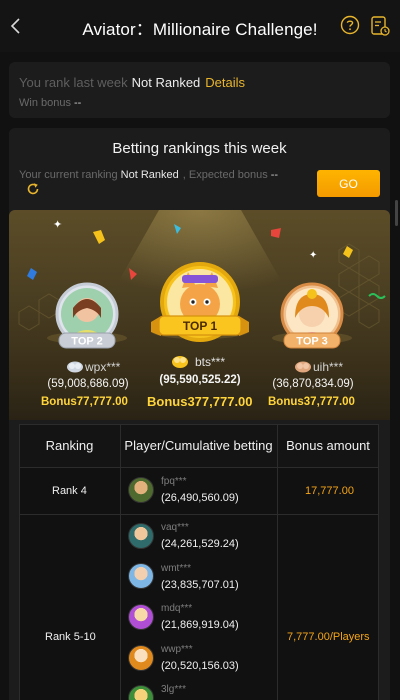 Image resolution: width=400 pixels, height=700 pixels. Describe the element at coordinates (200, 26) in the screenshot. I see `top-bar: Aviator：Millionaire Challenge!` at that location.